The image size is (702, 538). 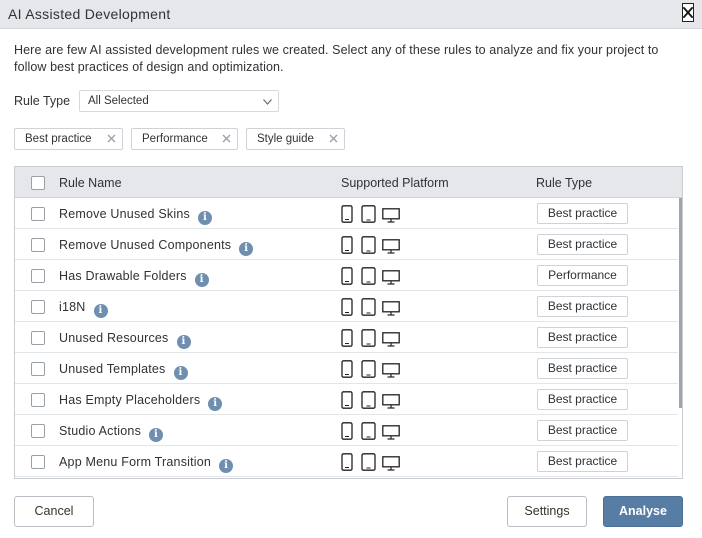 I want to click on rule-name-cell: Remove Unused Skins i, so click(x=135, y=216).